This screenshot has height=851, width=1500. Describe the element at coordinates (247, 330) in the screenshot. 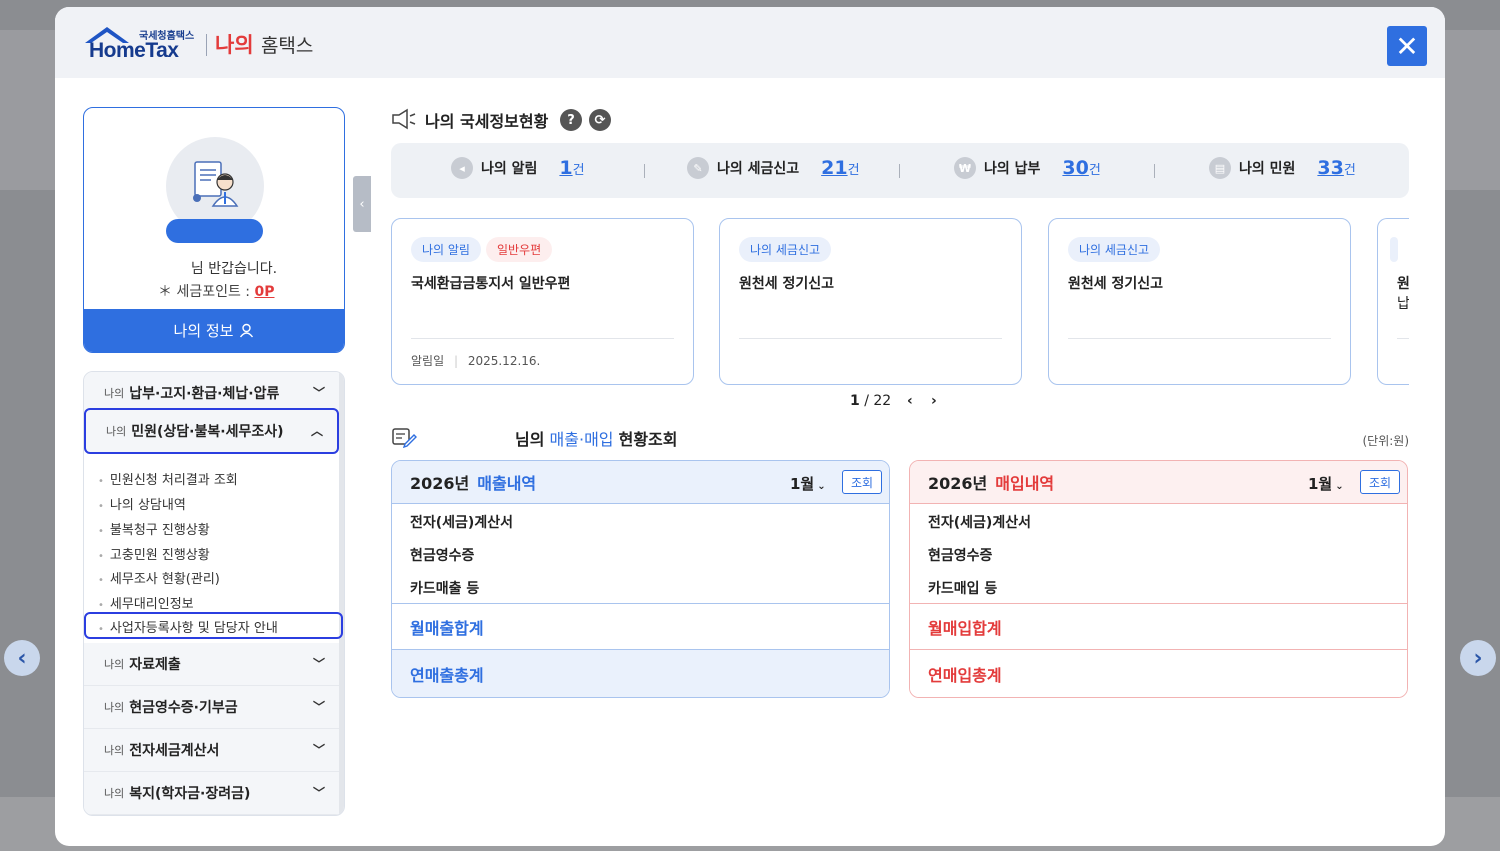

I see `person-icon` at that location.